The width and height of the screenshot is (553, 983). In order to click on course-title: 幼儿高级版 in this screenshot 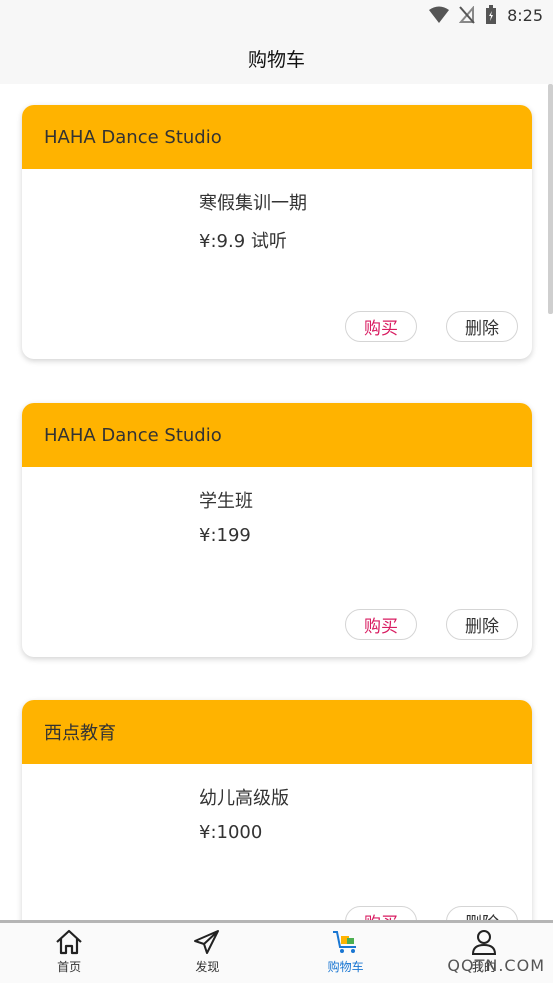, I will do `click(244, 797)`.